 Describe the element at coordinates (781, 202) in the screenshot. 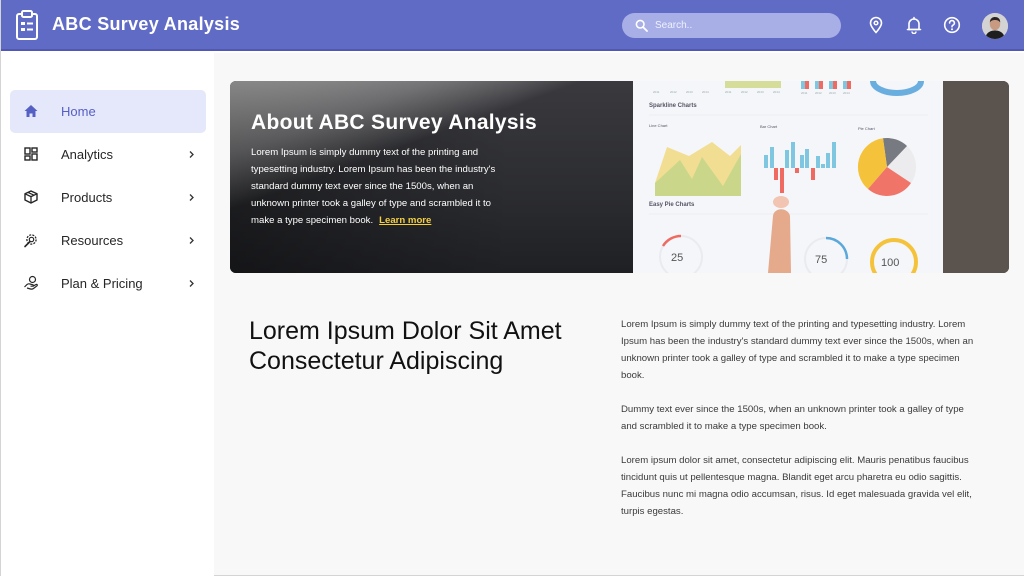

I see `fingernail` at that location.